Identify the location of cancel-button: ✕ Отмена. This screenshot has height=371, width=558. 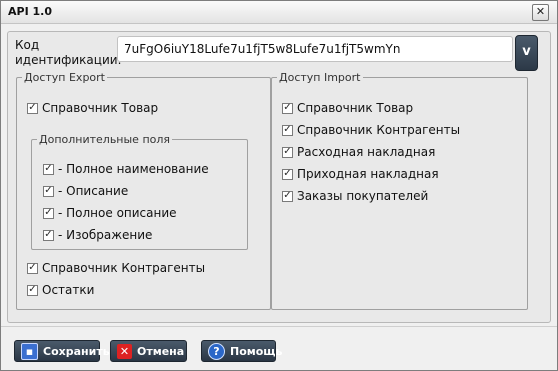
(148, 351).